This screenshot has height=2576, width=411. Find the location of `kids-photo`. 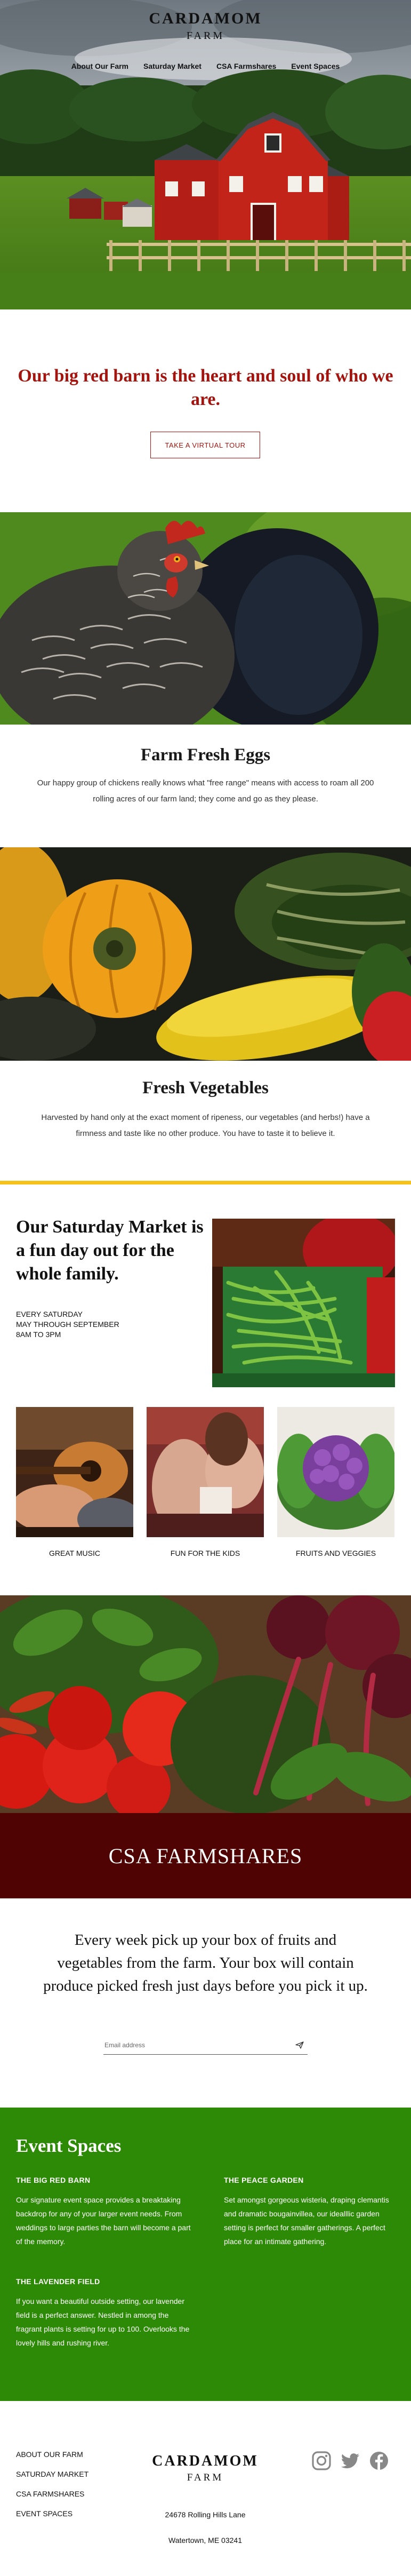

kids-photo is located at coordinates (205, 1472).